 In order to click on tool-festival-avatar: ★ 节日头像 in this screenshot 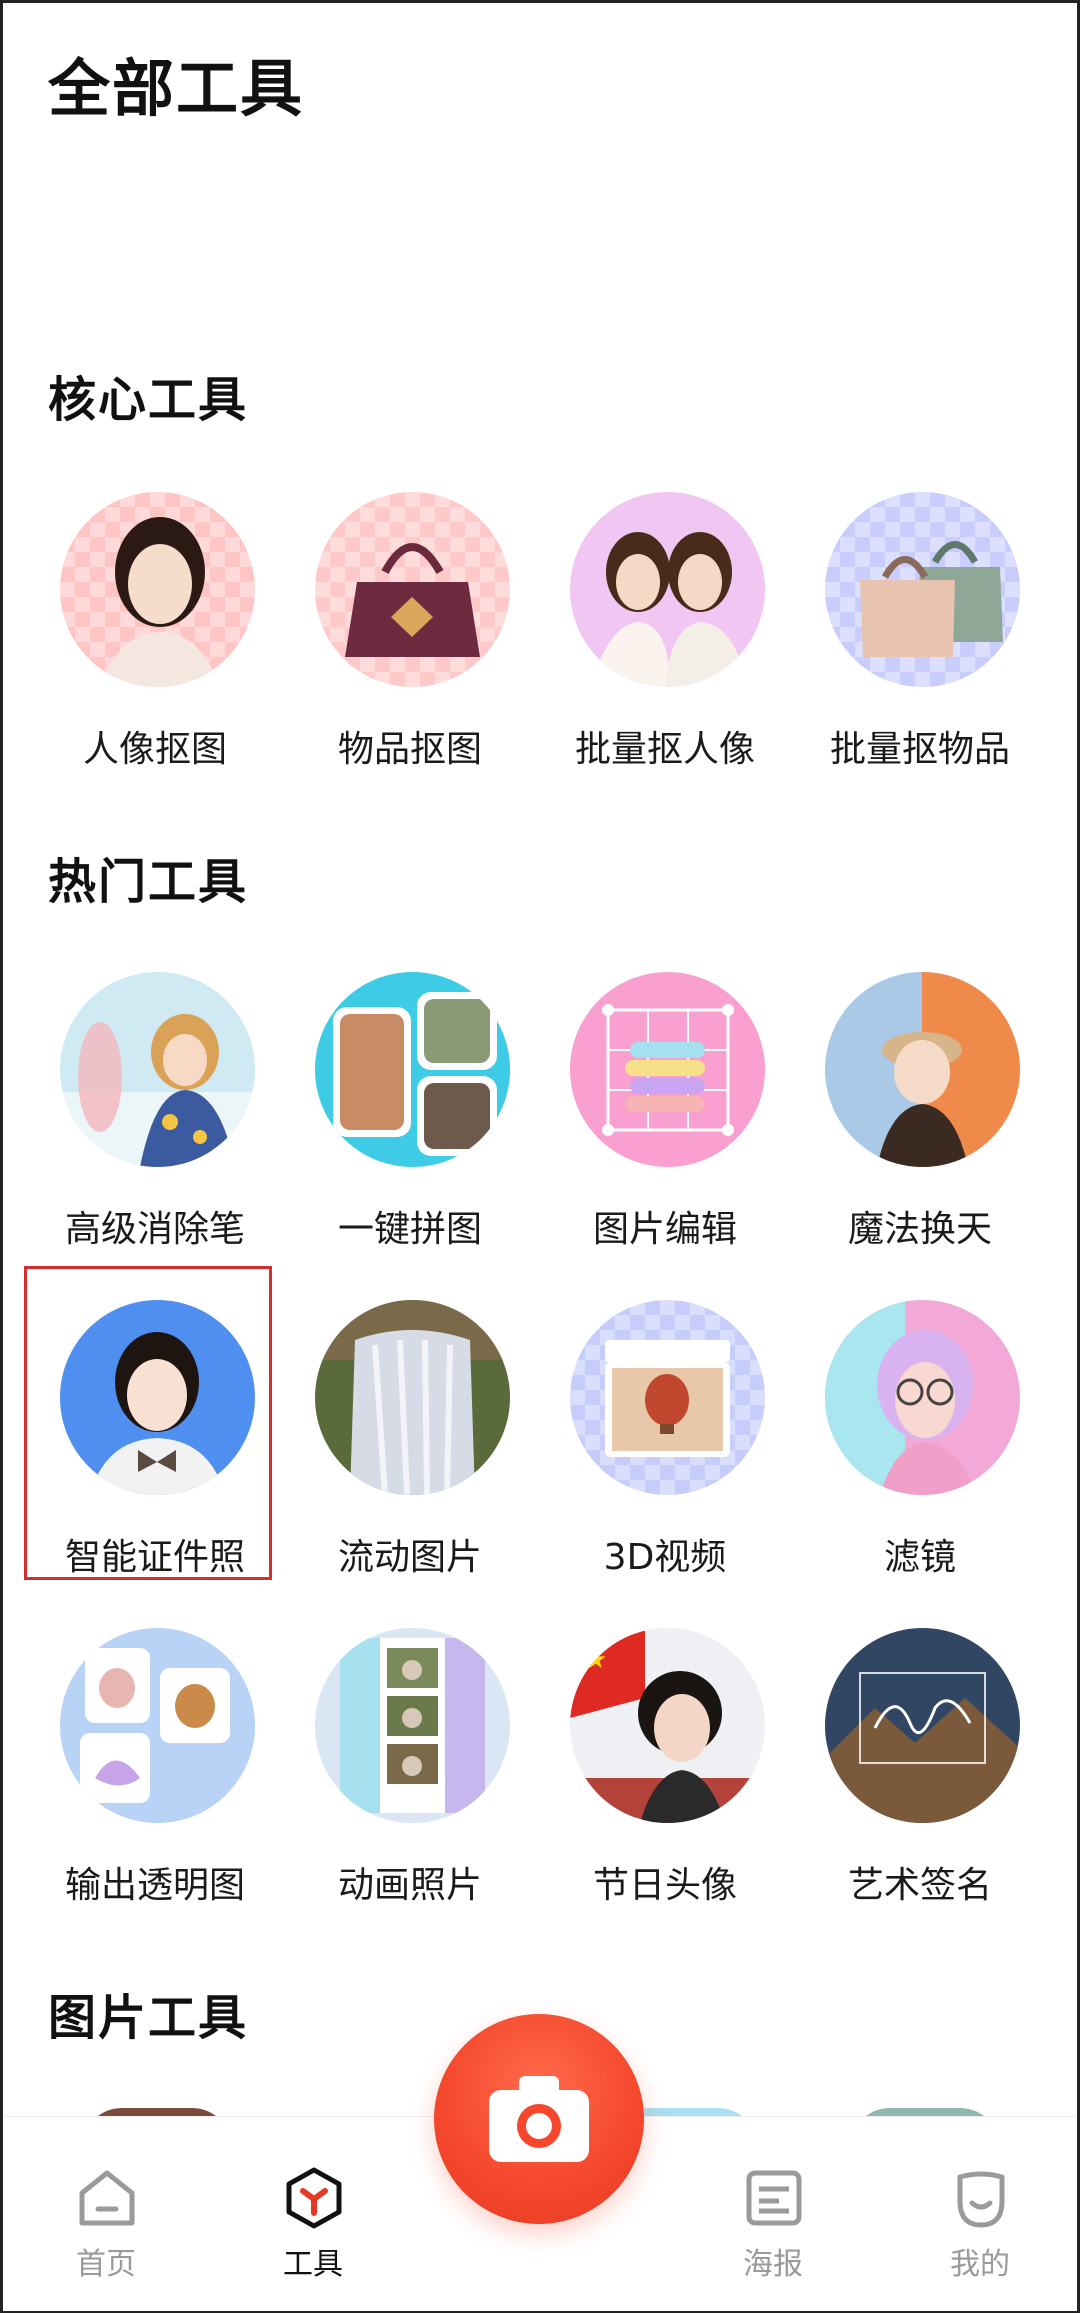, I will do `click(665, 1778)`.